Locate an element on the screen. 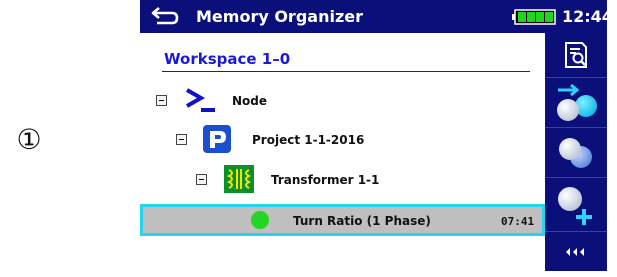 The width and height of the screenshot is (617, 277). clone-icon is located at coordinates (575, 153).